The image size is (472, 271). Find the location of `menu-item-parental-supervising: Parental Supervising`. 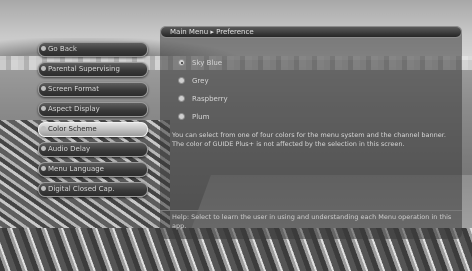

menu-item-parental-supervising: Parental Supervising is located at coordinates (93, 69).